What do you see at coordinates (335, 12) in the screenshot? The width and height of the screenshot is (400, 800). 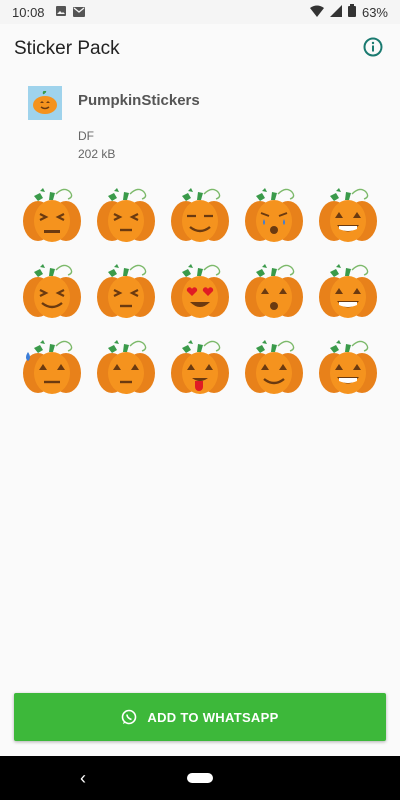 I see `signal-icon` at bounding box center [335, 12].